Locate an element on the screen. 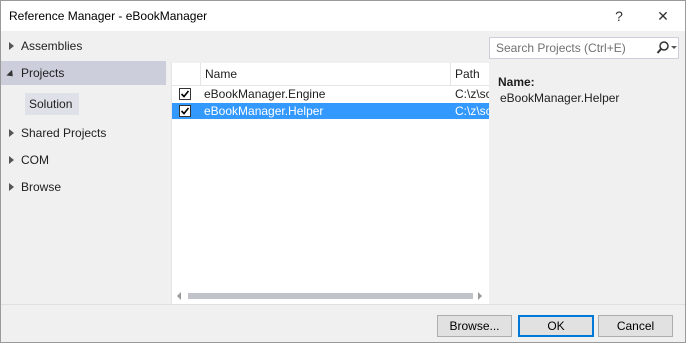  row-name: eBookManager.Engine is located at coordinates (265, 94).